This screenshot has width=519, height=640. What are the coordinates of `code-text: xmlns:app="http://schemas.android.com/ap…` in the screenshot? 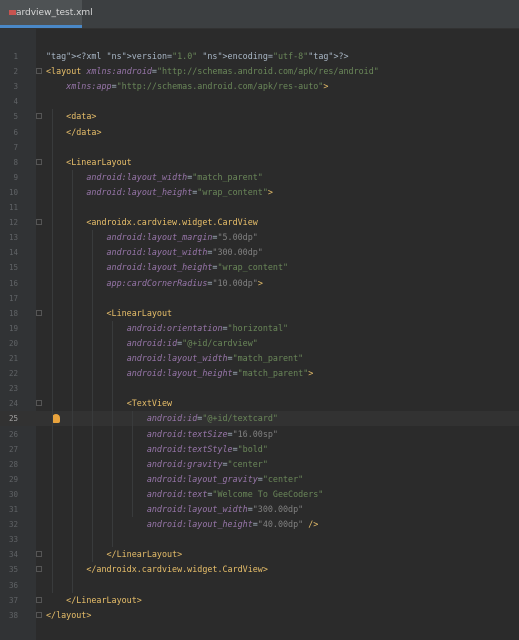 It's located at (197, 86).